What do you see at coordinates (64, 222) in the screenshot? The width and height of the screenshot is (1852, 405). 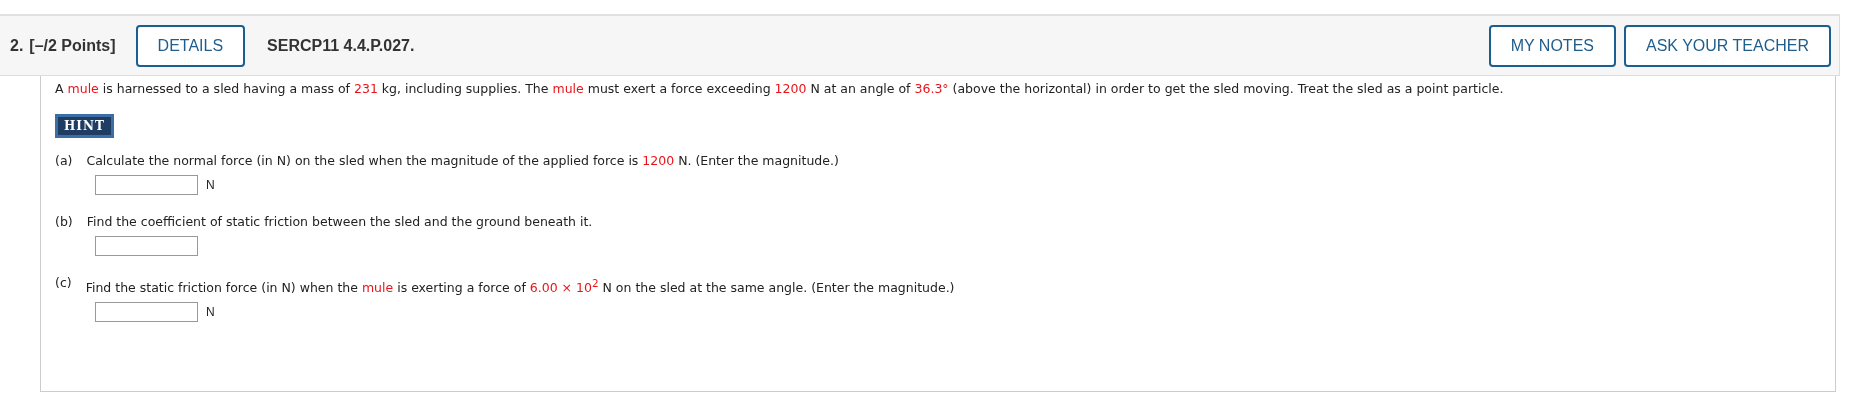 I see `part-label: (b)` at bounding box center [64, 222].